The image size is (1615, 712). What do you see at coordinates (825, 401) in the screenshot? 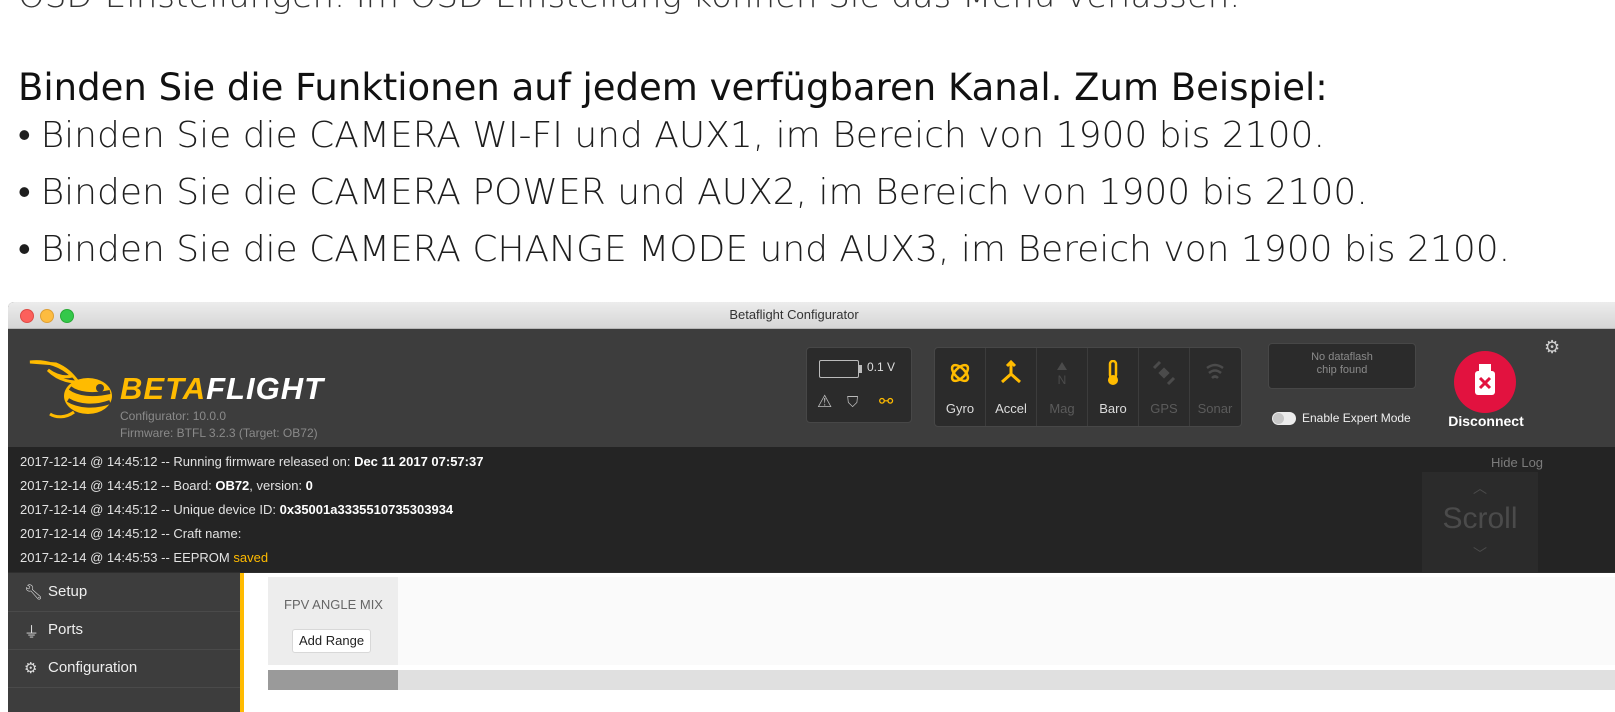
I see `warning-icon: ⚠` at bounding box center [825, 401].